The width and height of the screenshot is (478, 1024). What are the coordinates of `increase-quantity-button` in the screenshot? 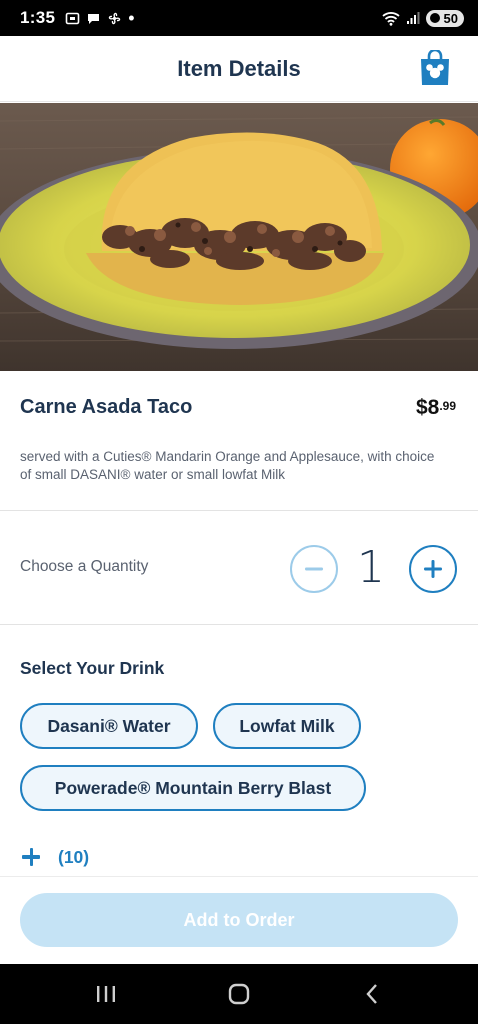 It's located at (433, 569).